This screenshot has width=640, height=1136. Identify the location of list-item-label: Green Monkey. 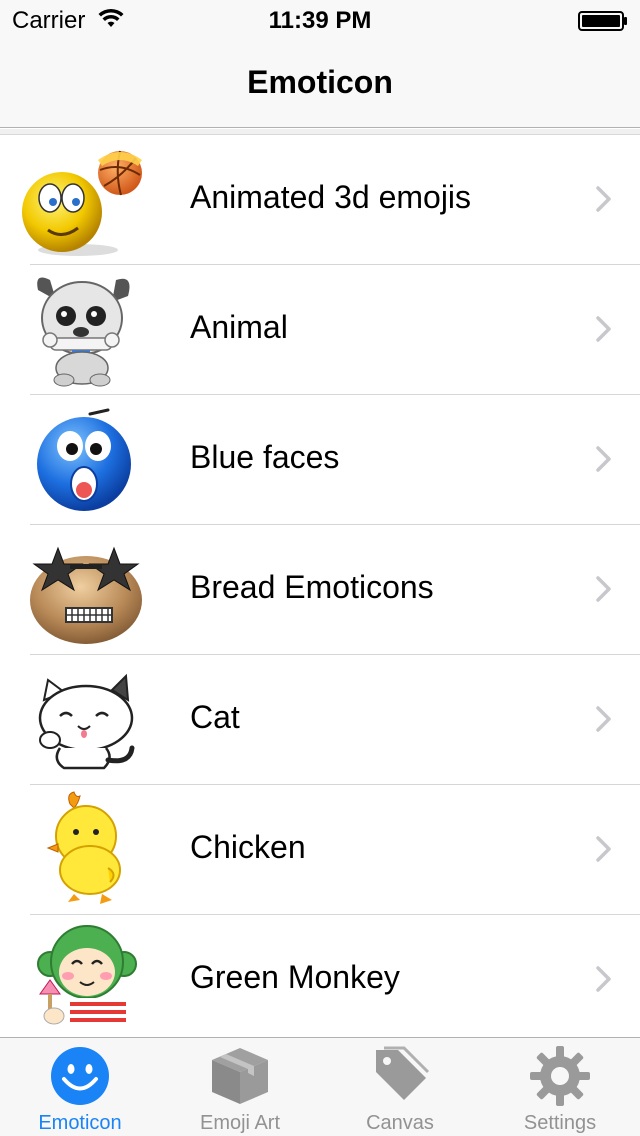
(295, 977).